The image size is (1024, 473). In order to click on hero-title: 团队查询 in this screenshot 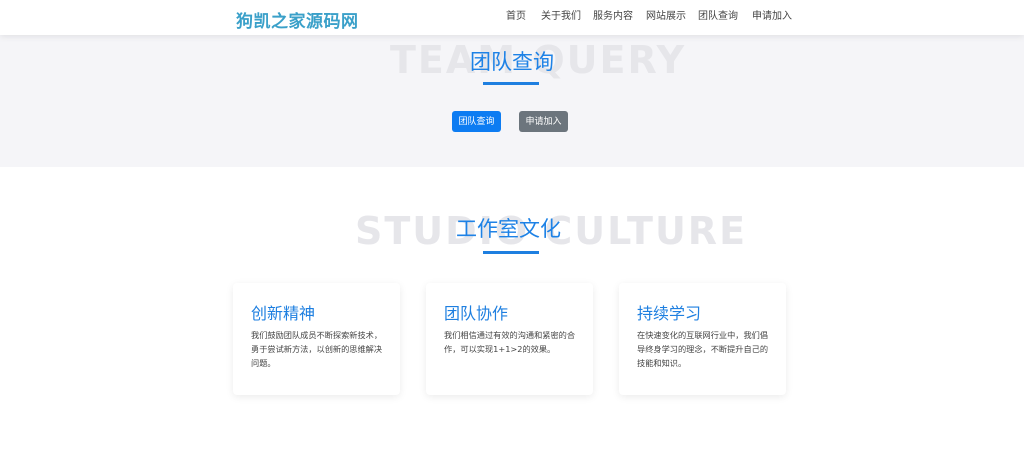, I will do `click(512, 62)`.